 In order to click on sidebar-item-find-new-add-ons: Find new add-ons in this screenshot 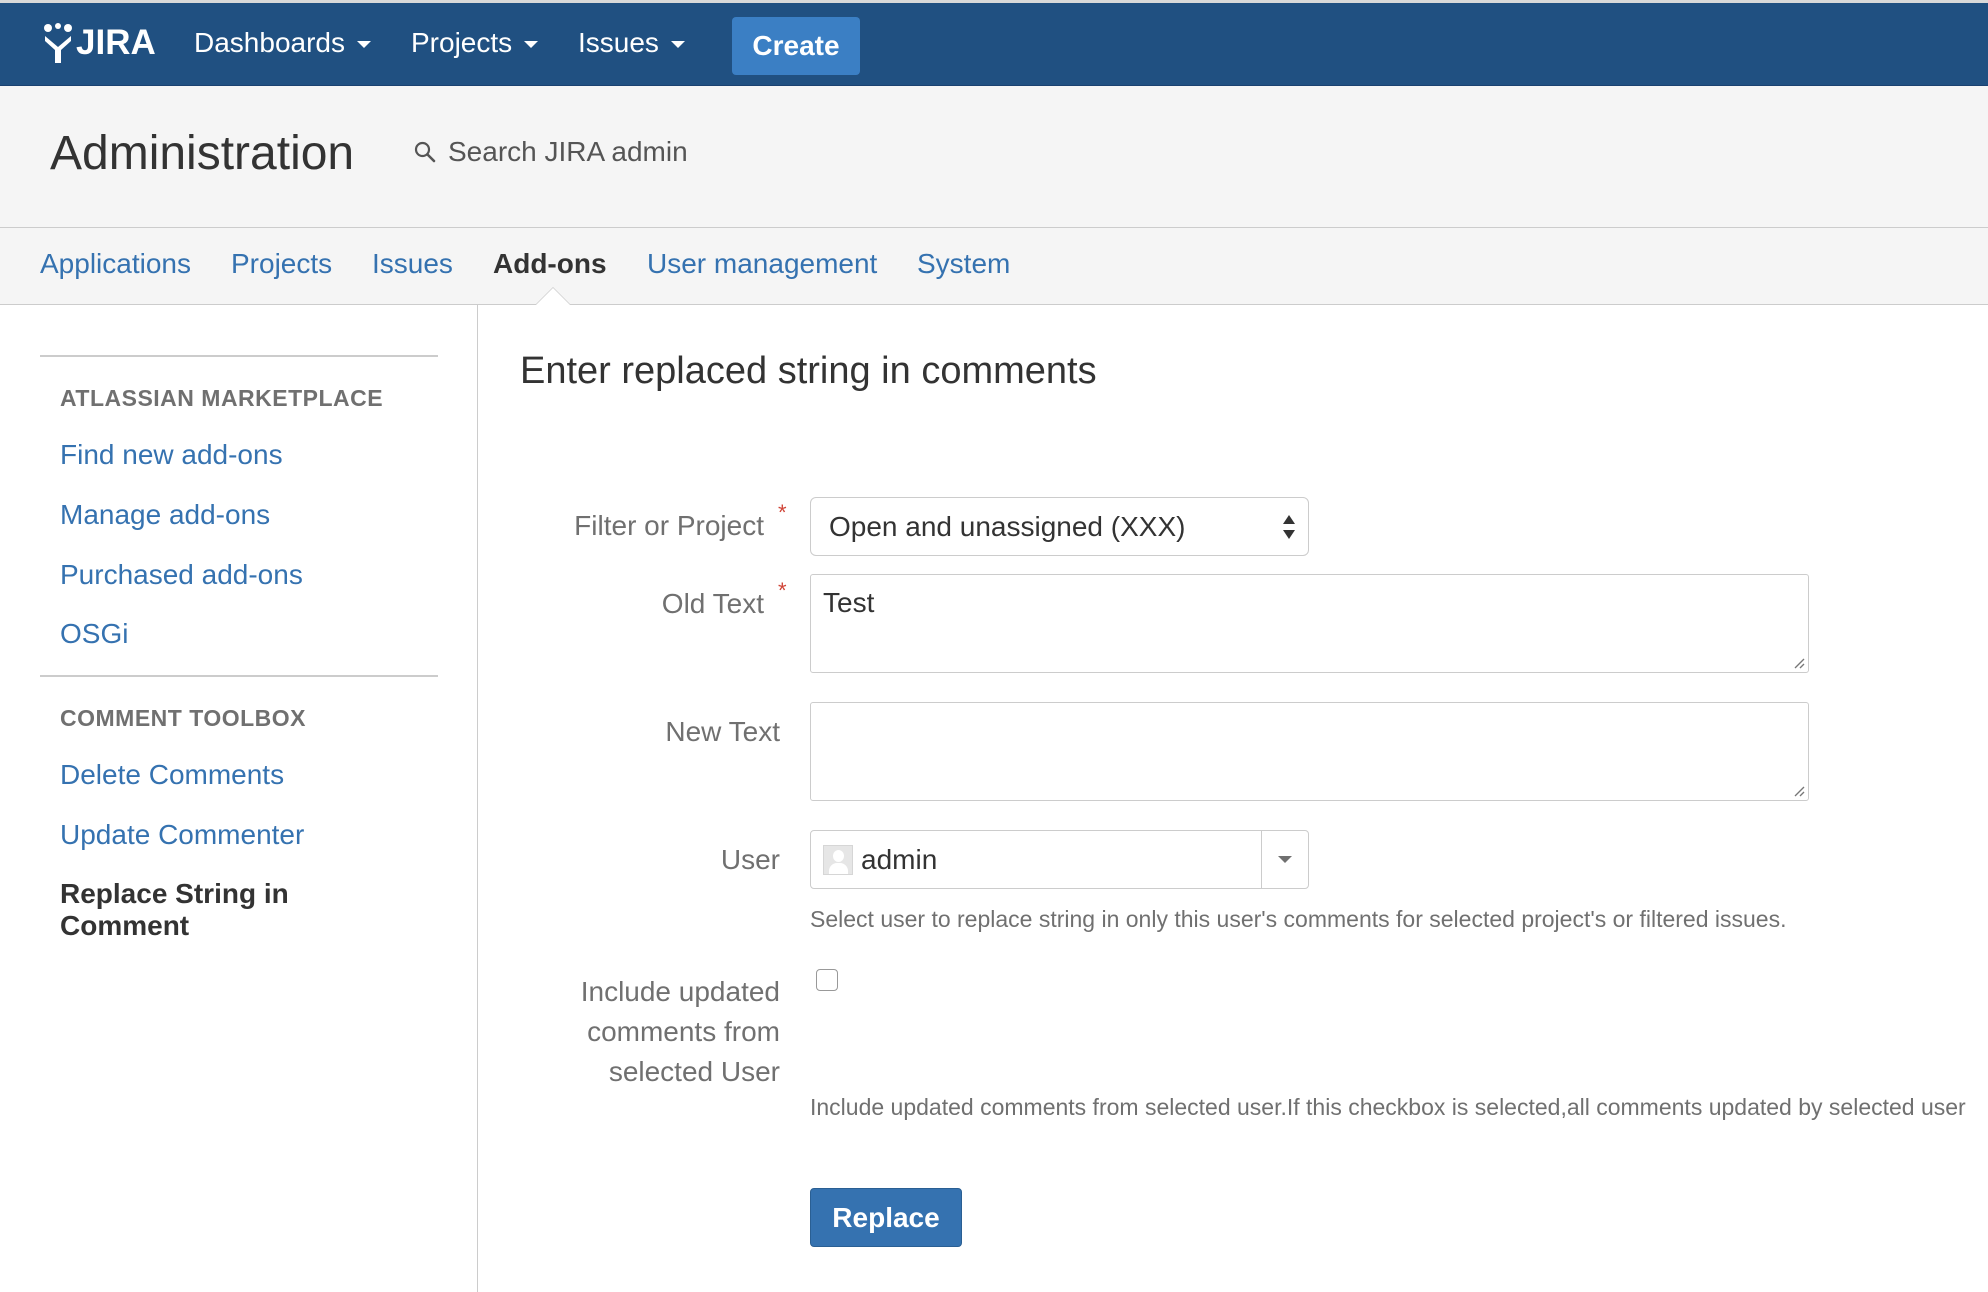, I will do `click(171, 455)`.